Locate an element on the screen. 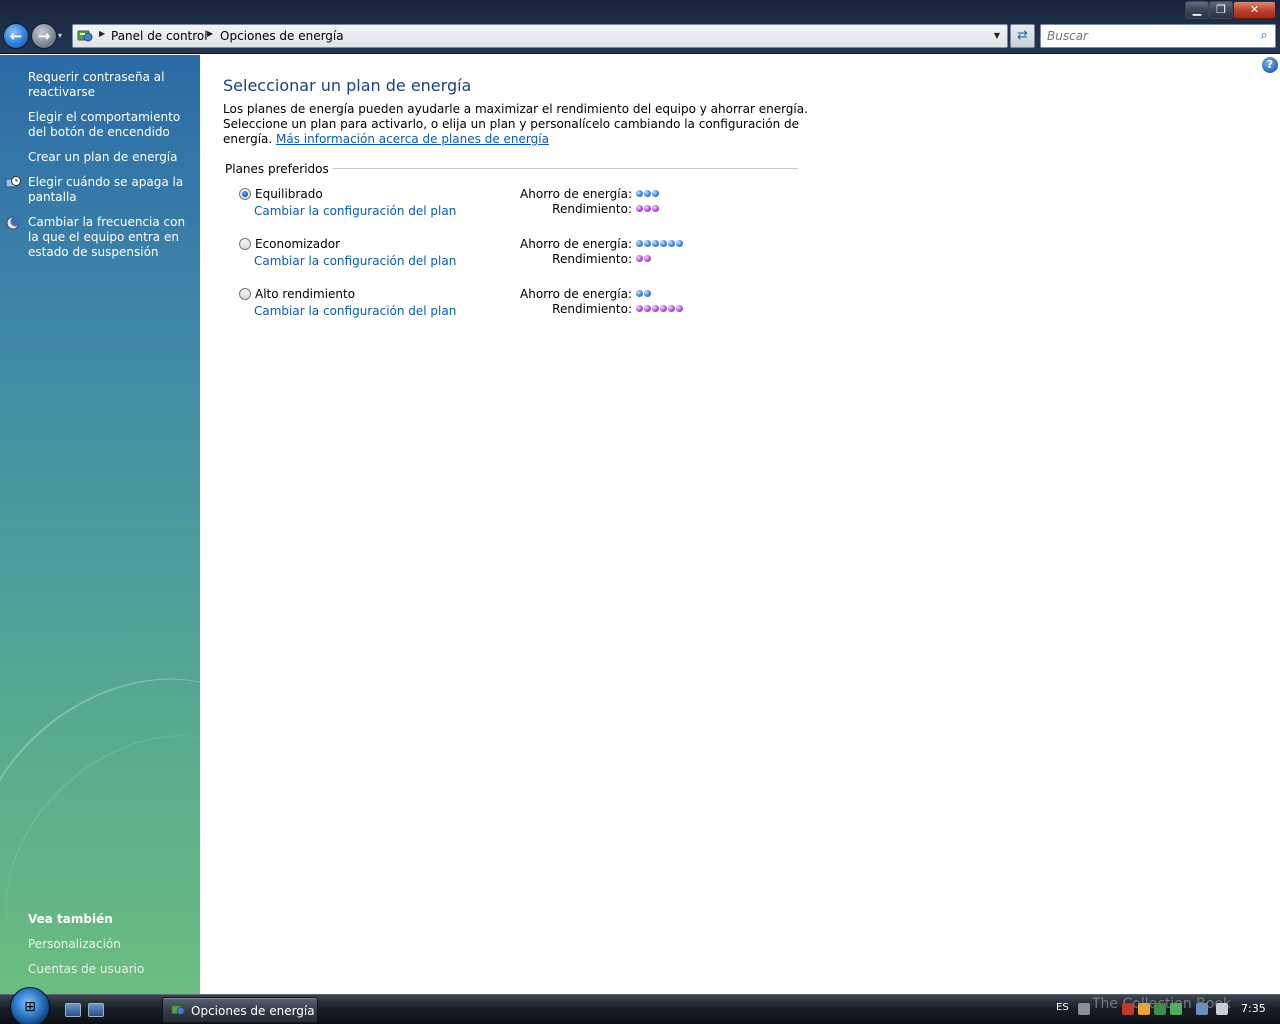 Image resolution: width=1280 pixels, height=1024 pixels. task-create-power-plan: Crear un plan de energía is located at coordinates (111, 157).